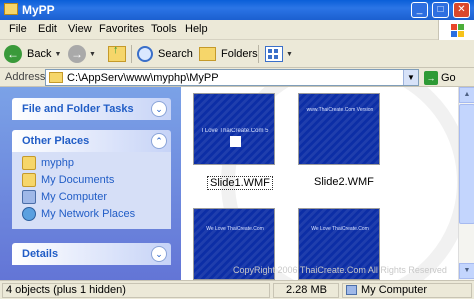  I want to click on go-button: → Go, so click(440, 77).